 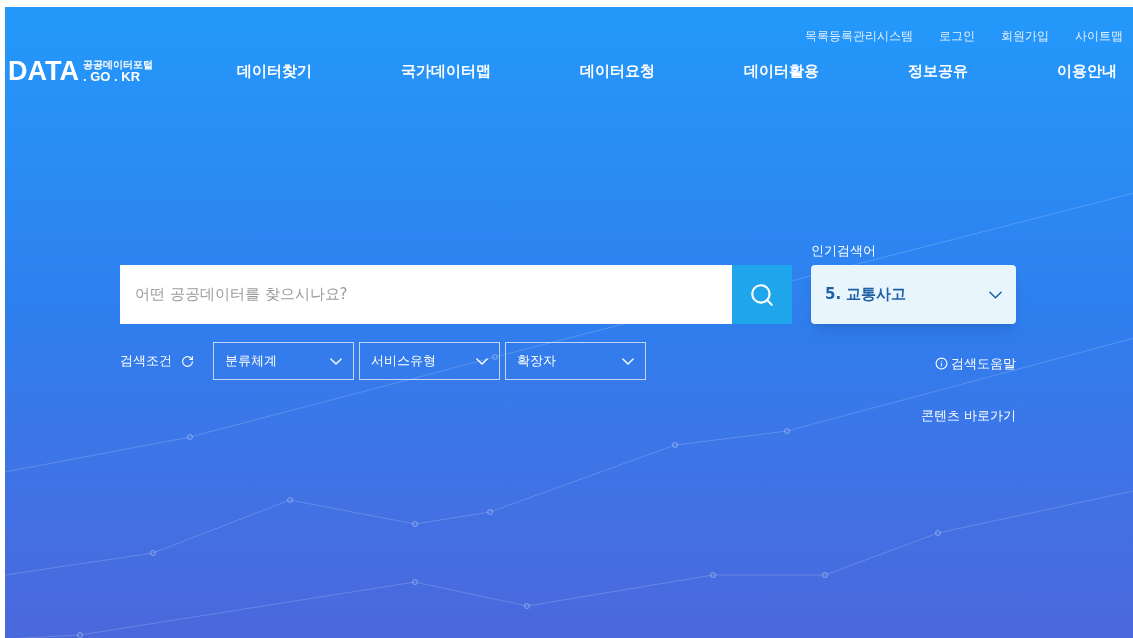 I want to click on content-shortcut-link: 콘텐츠 바로가기, so click(x=968, y=415).